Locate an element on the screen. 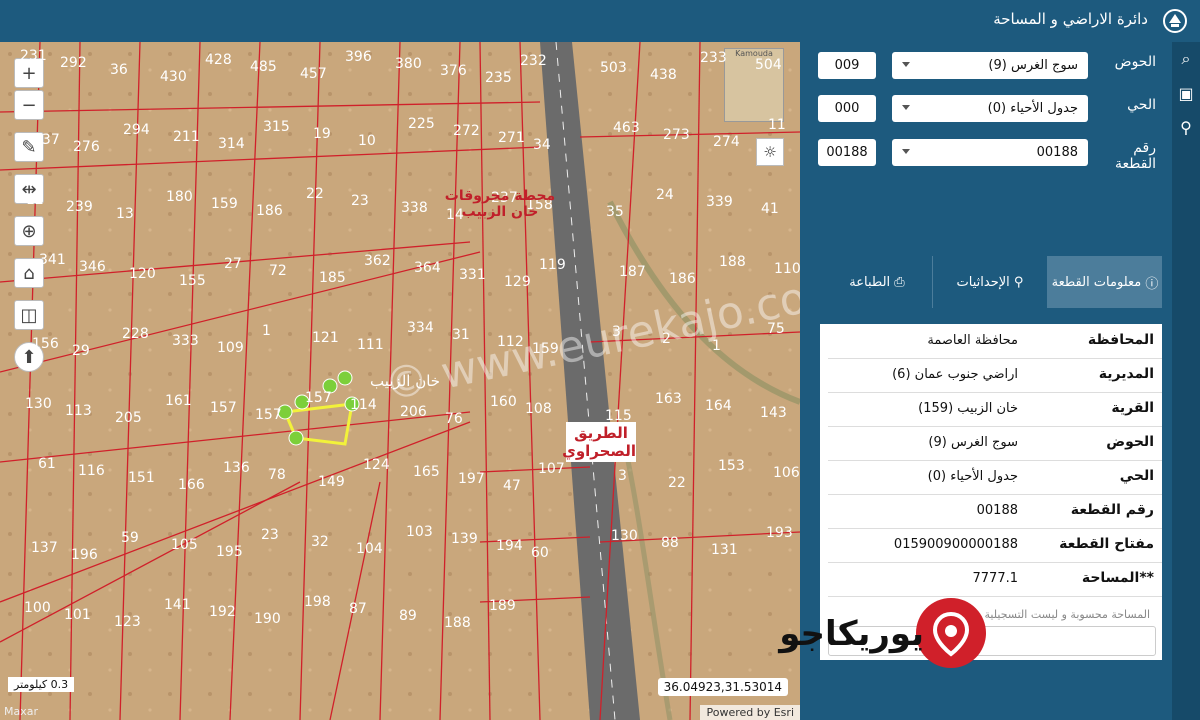 The image size is (1200, 720). parcel-number: 232 is located at coordinates (533, 61).